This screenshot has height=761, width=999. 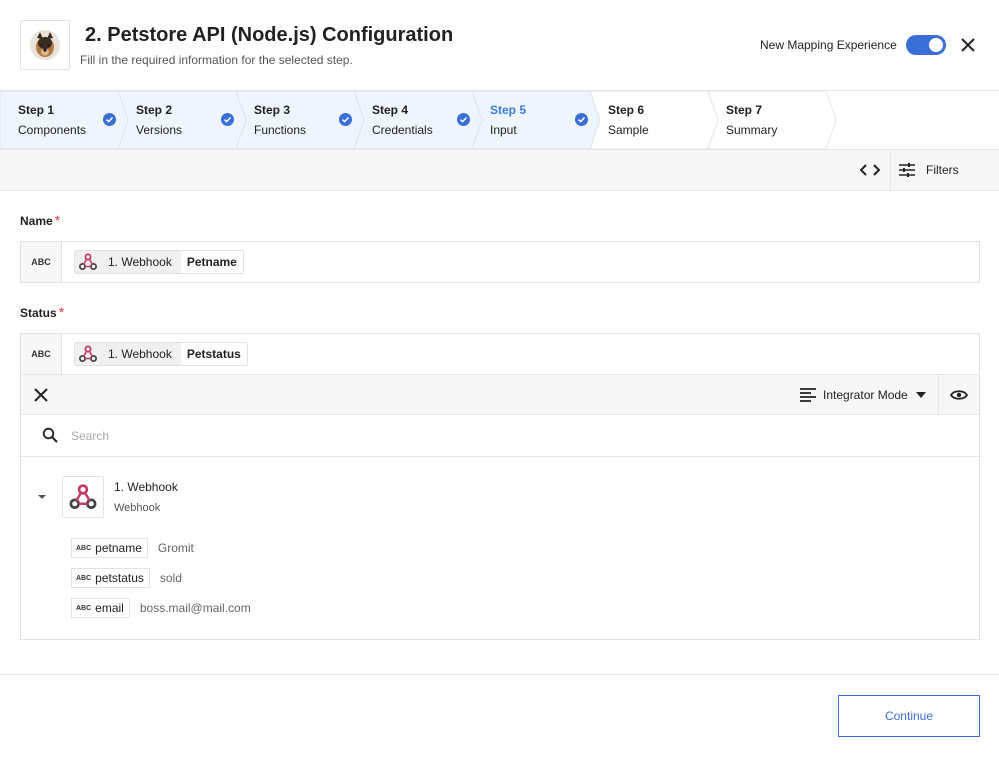 What do you see at coordinates (402, 130) in the screenshot?
I see `step-label: Credentials` at bounding box center [402, 130].